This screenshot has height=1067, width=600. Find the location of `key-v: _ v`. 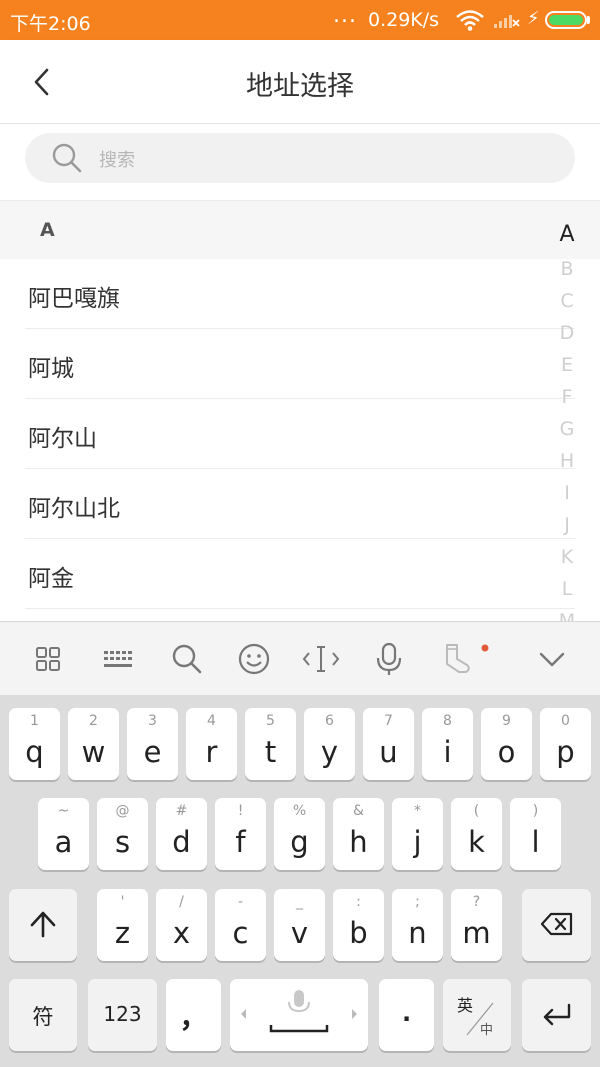

key-v: _ v is located at coordinates (299, 925).